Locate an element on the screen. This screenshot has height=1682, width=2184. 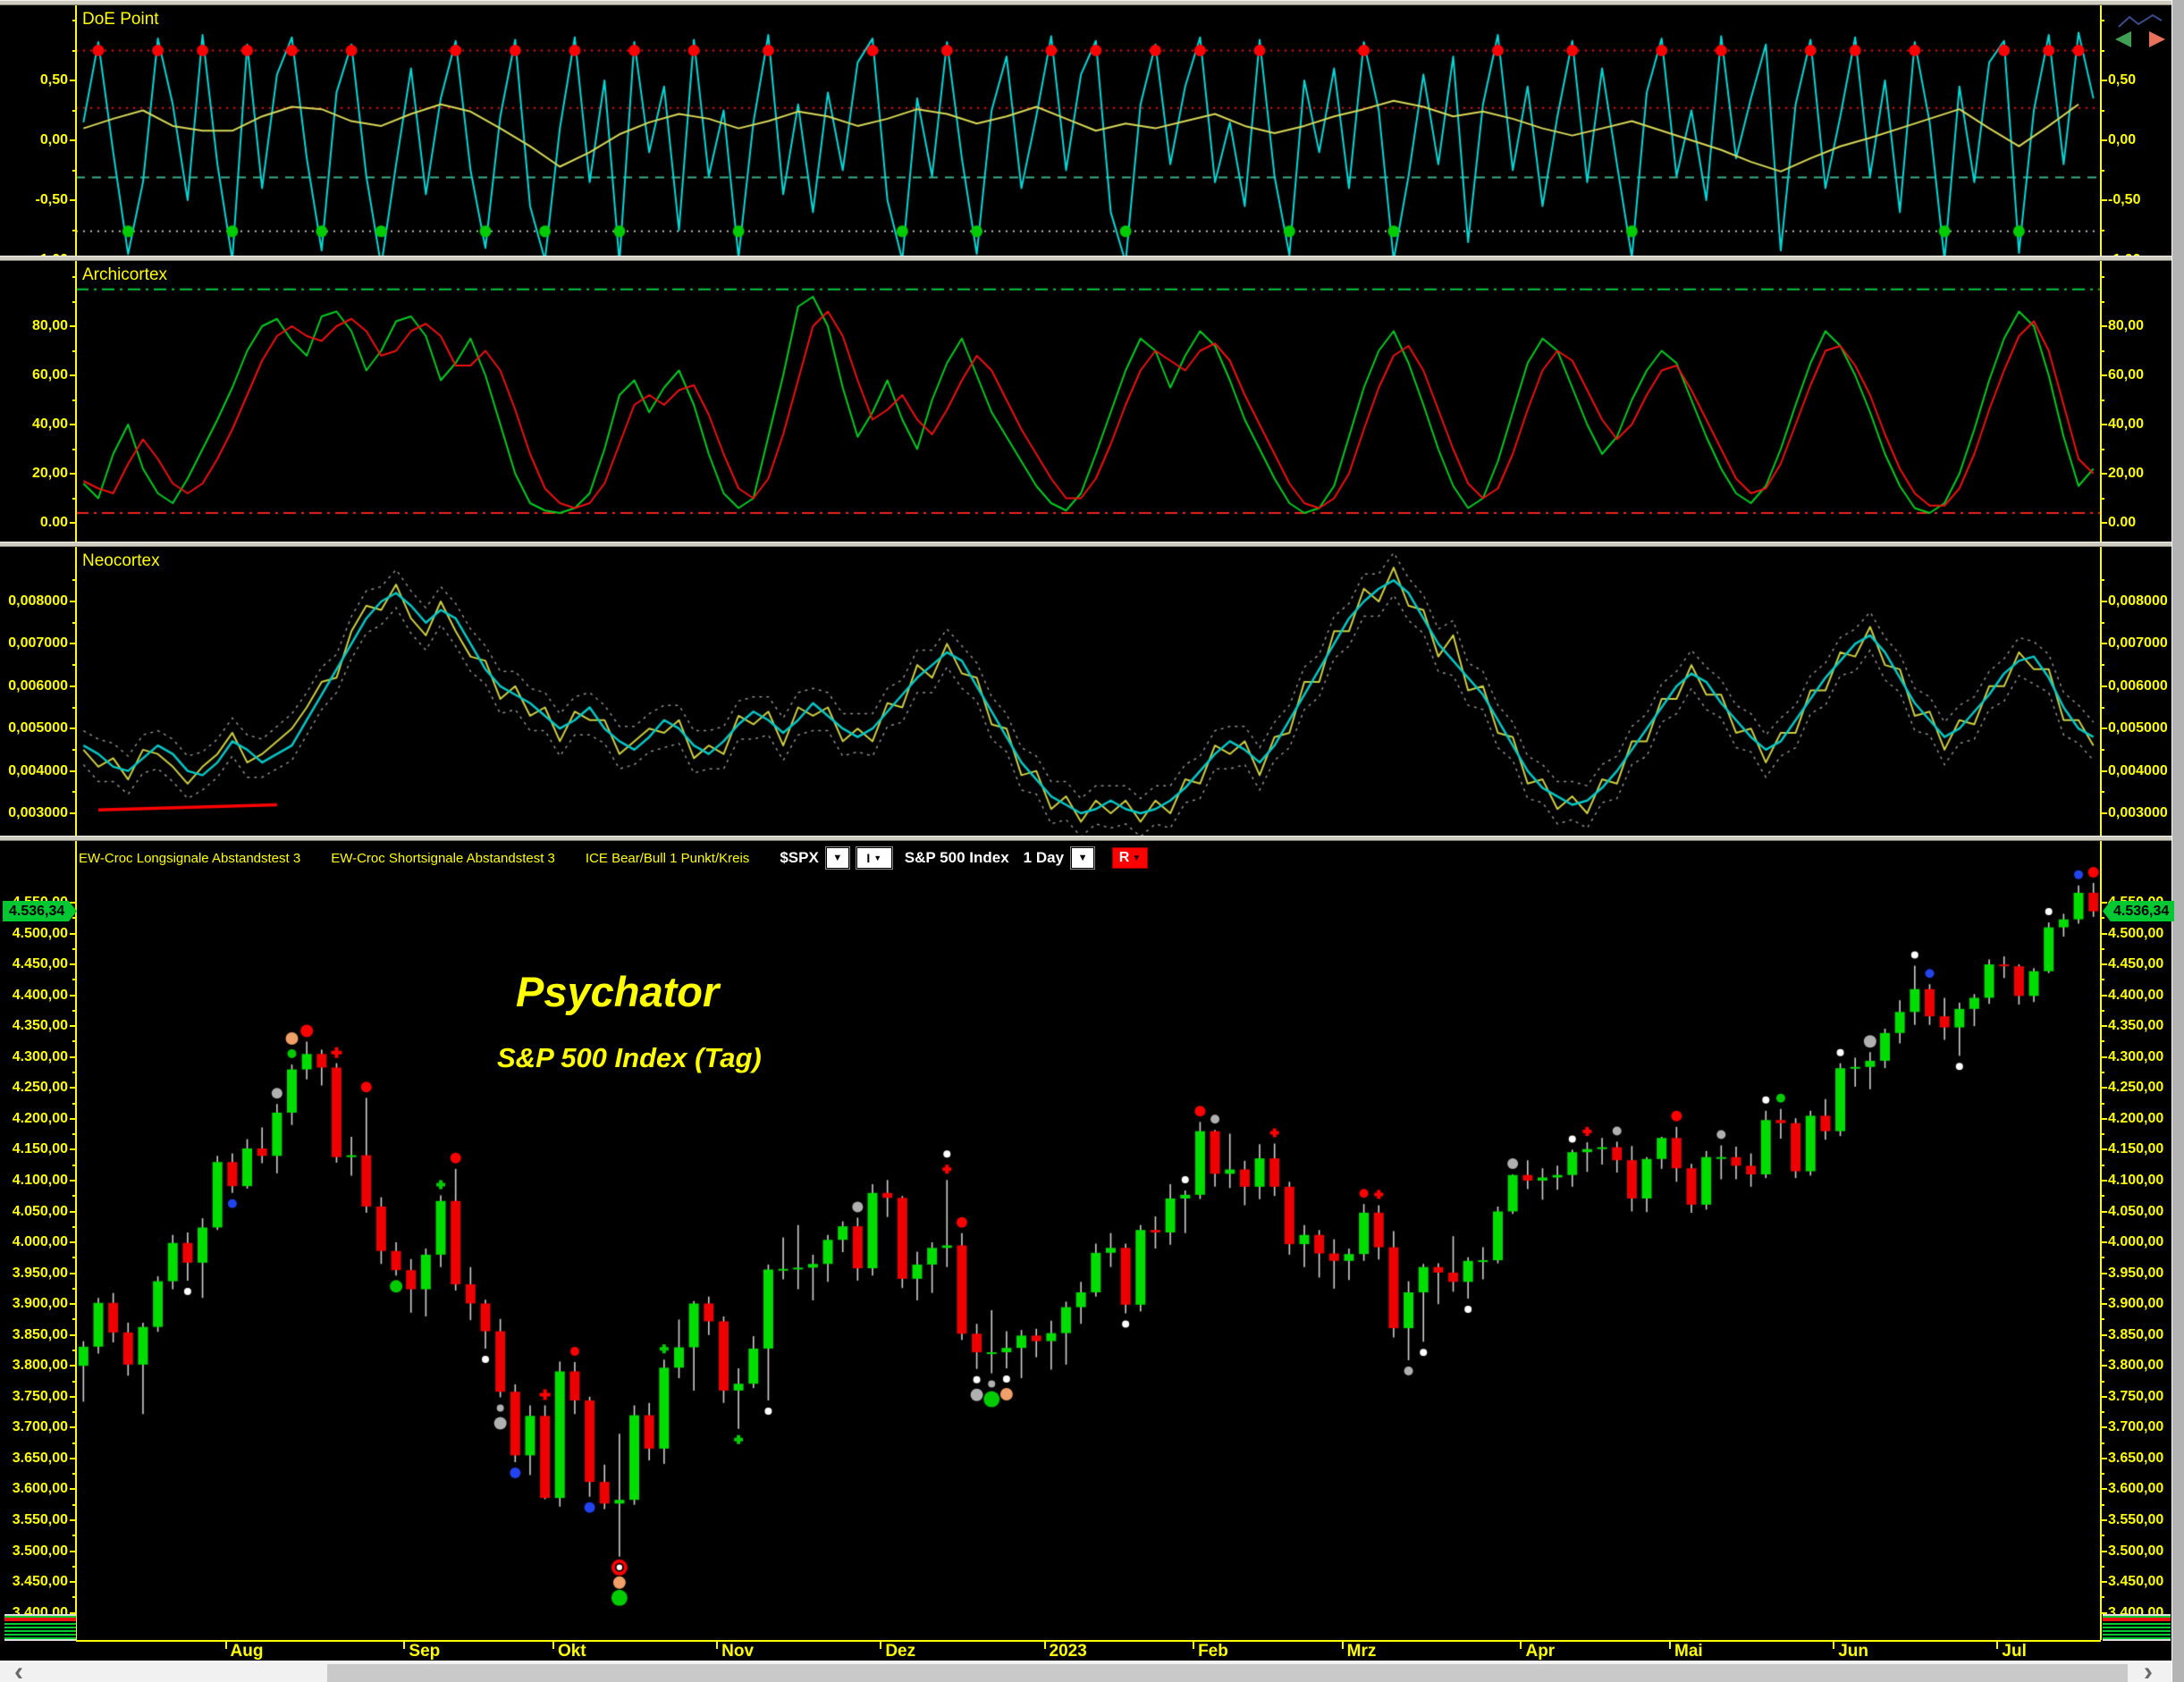
pan-arrows-icon is located at coordinates (2140, 32).